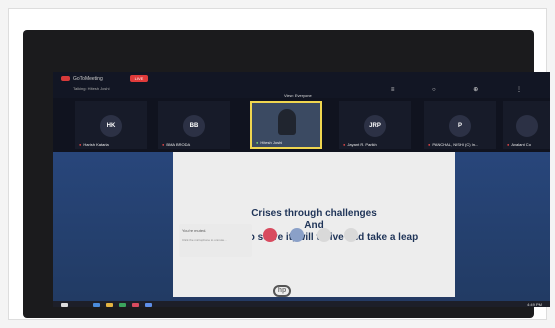 This screenshot has width=555, height=328. I want to click on avatar, so click(527, 126).